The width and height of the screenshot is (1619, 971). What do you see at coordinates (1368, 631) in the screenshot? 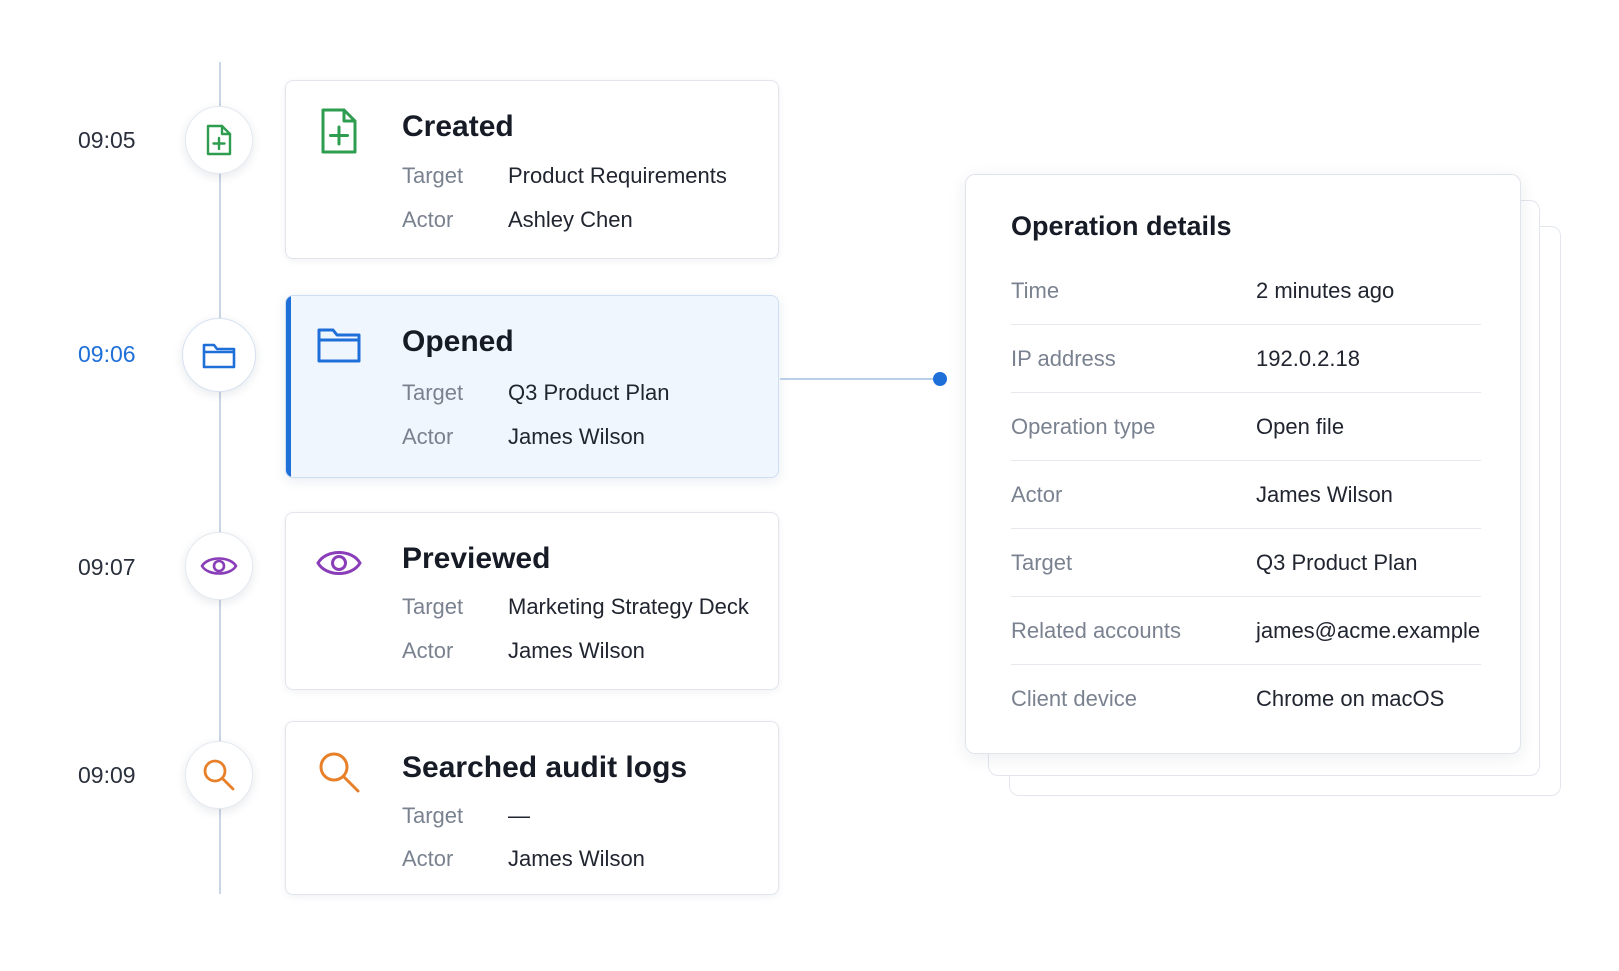
I see `detail-value: james@acme.example` at bounding box center [1368, 631].